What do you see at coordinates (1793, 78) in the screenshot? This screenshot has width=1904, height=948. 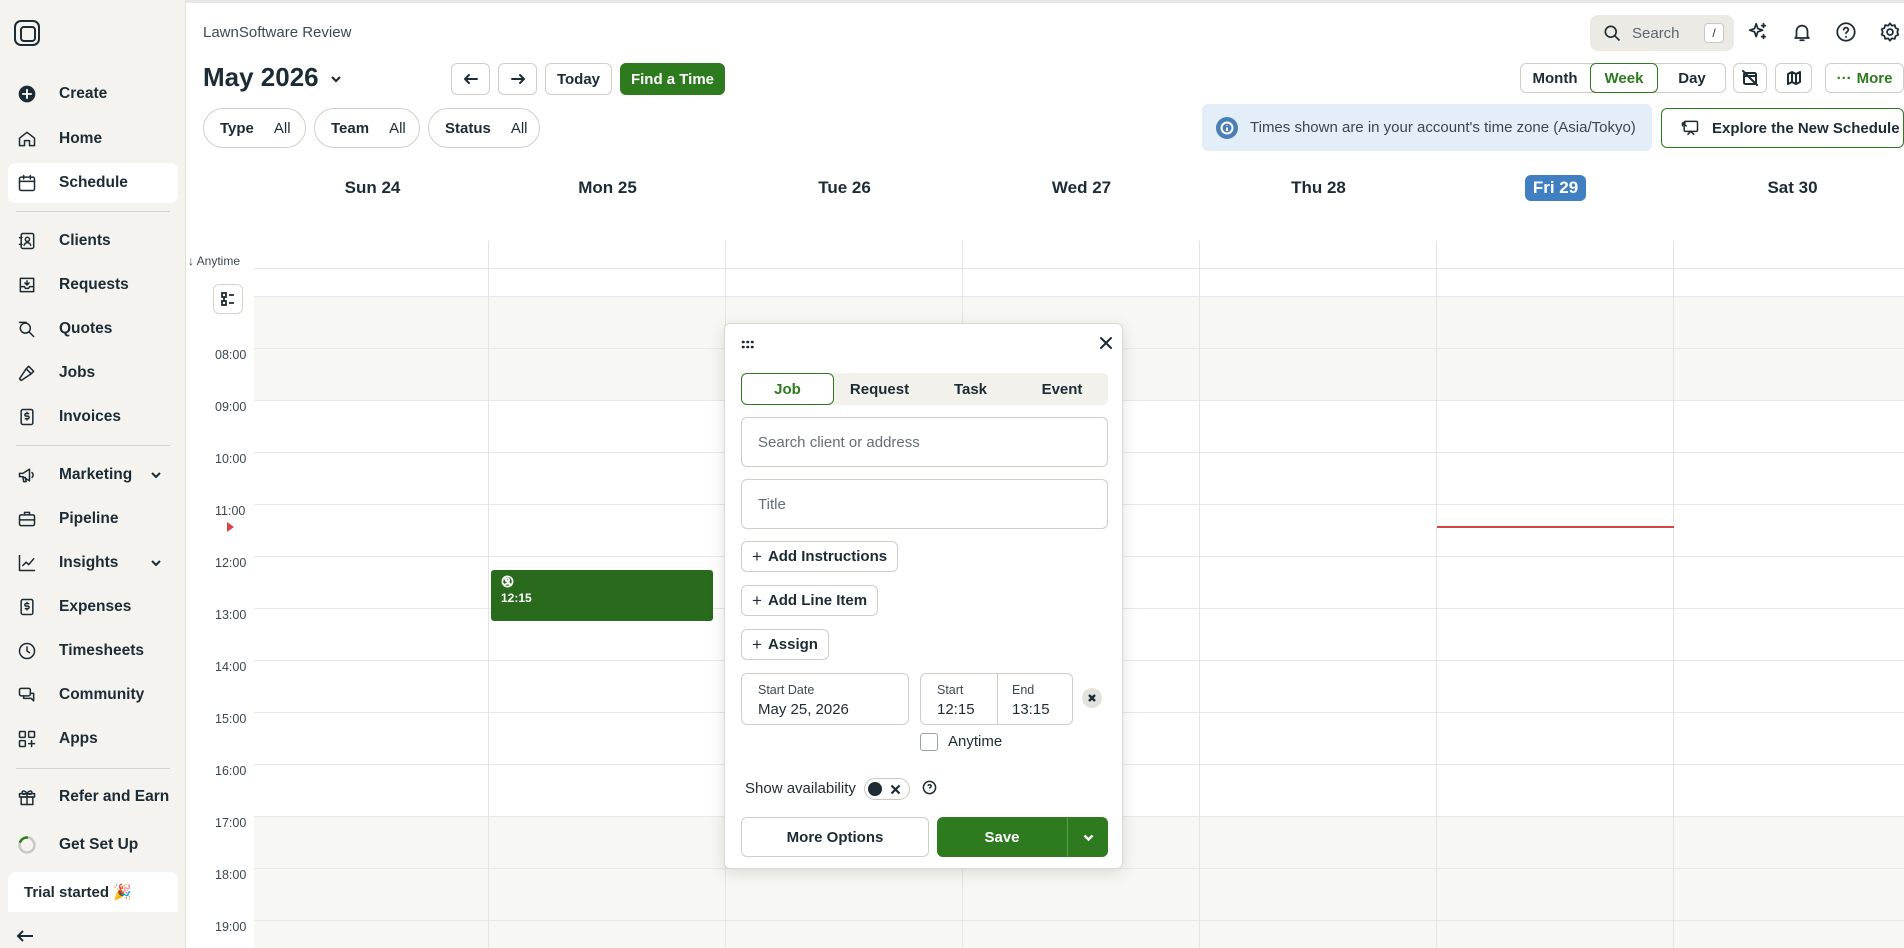 I see `map-view-button` at bounding box center [1793, 78].